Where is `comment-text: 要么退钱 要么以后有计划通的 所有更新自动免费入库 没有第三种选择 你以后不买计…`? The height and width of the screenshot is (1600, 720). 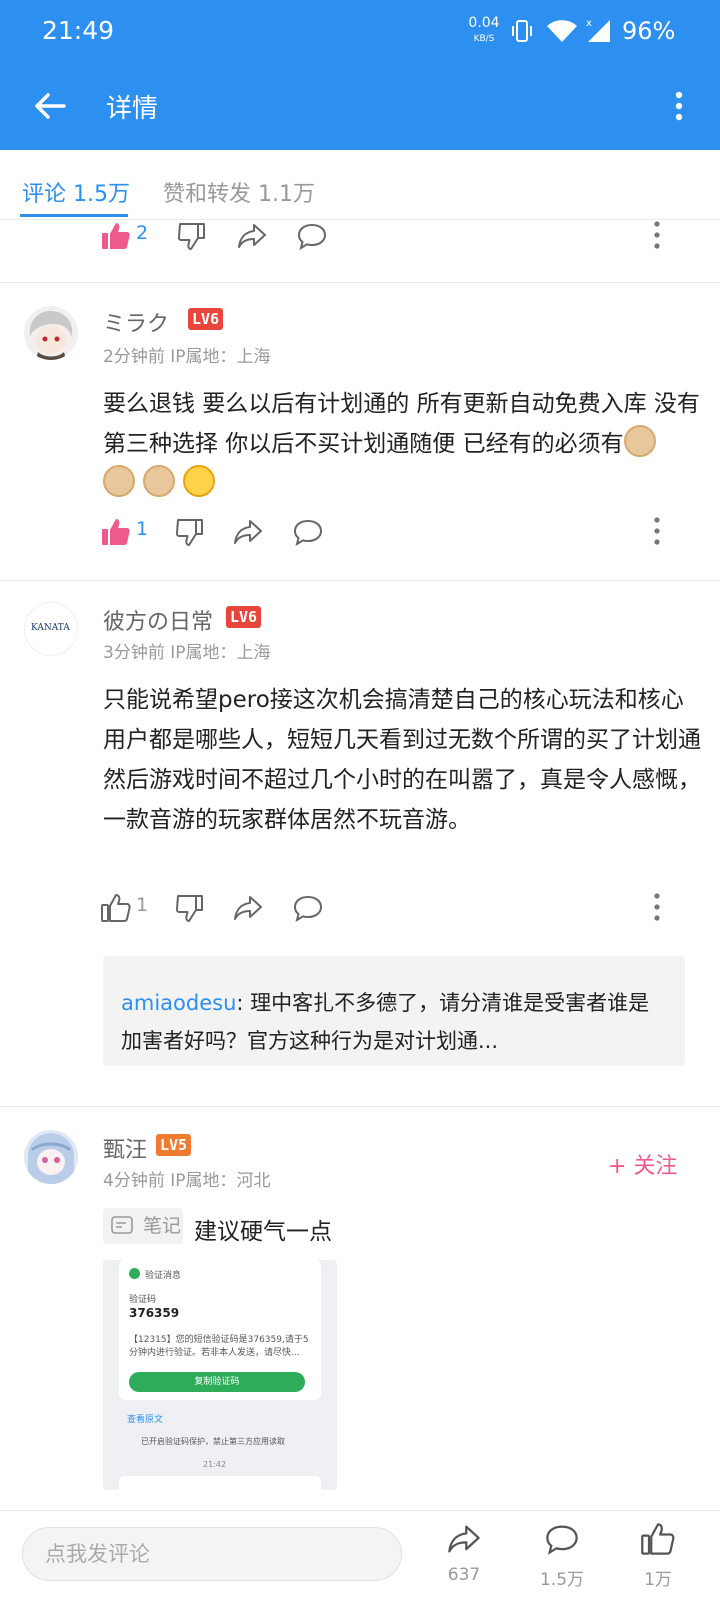
comment-text: 要么退钱 要么以后有计划通的 所有更新自动免费入库 没有第三种选择 你以后不买计… is located at coordinates (401, 424).